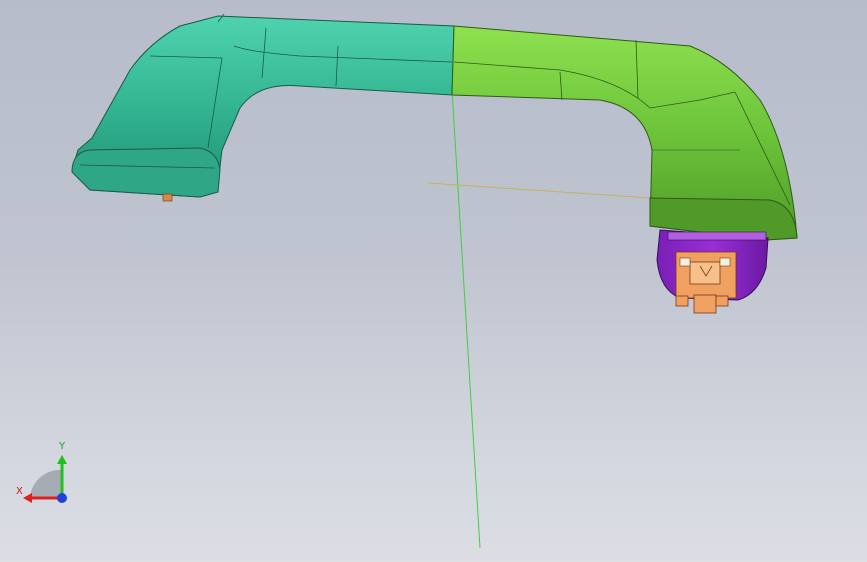  Describe the element at coordinates (19, 491) in the screenshot. I see `axis-label-x: X` at that location.